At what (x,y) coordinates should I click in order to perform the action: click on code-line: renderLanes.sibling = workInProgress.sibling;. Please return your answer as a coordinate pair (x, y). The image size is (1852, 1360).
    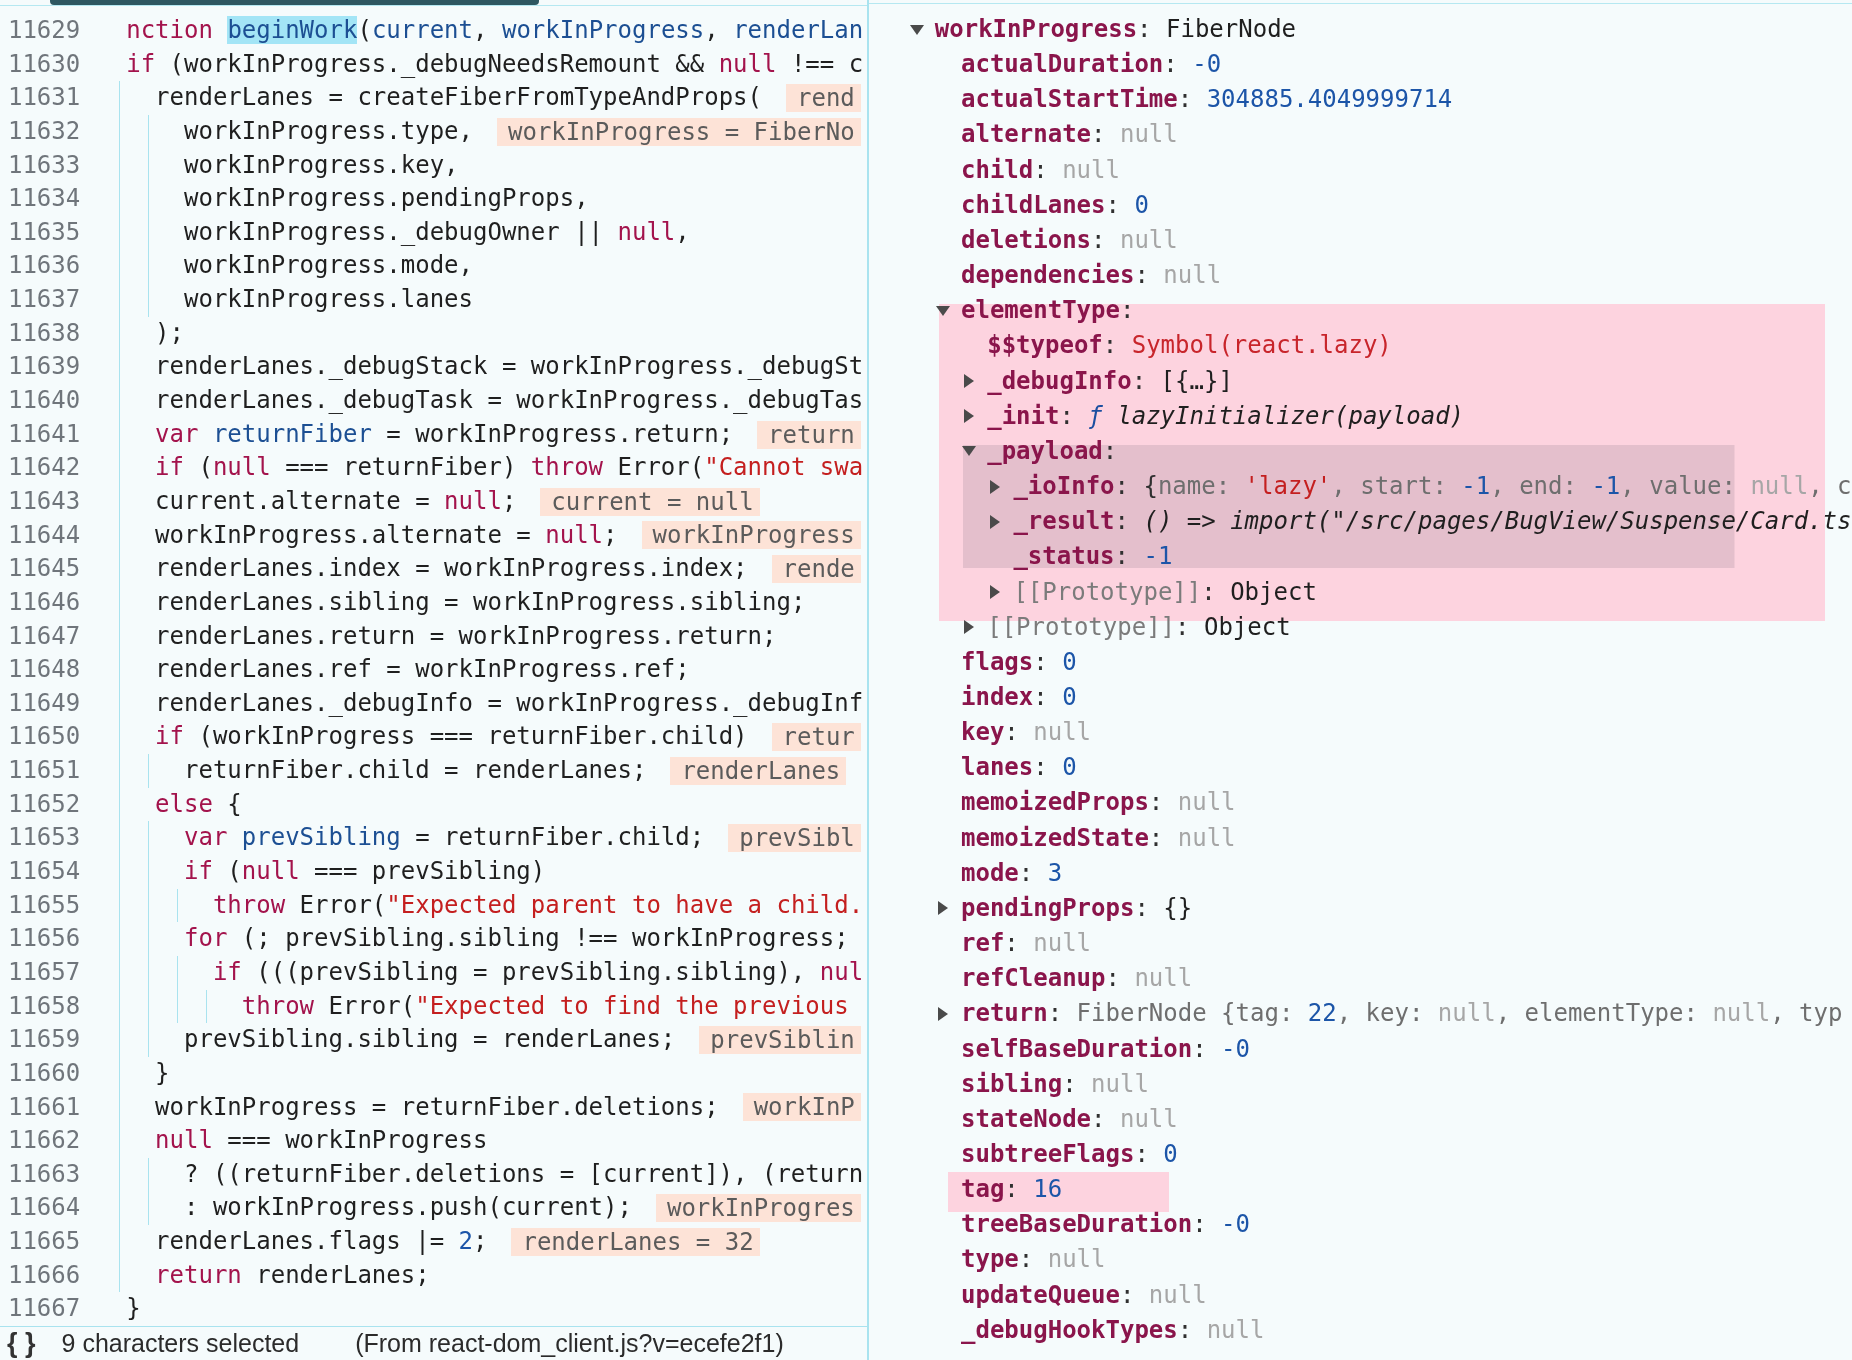
    Looking at the image, I should click on (480, 602).